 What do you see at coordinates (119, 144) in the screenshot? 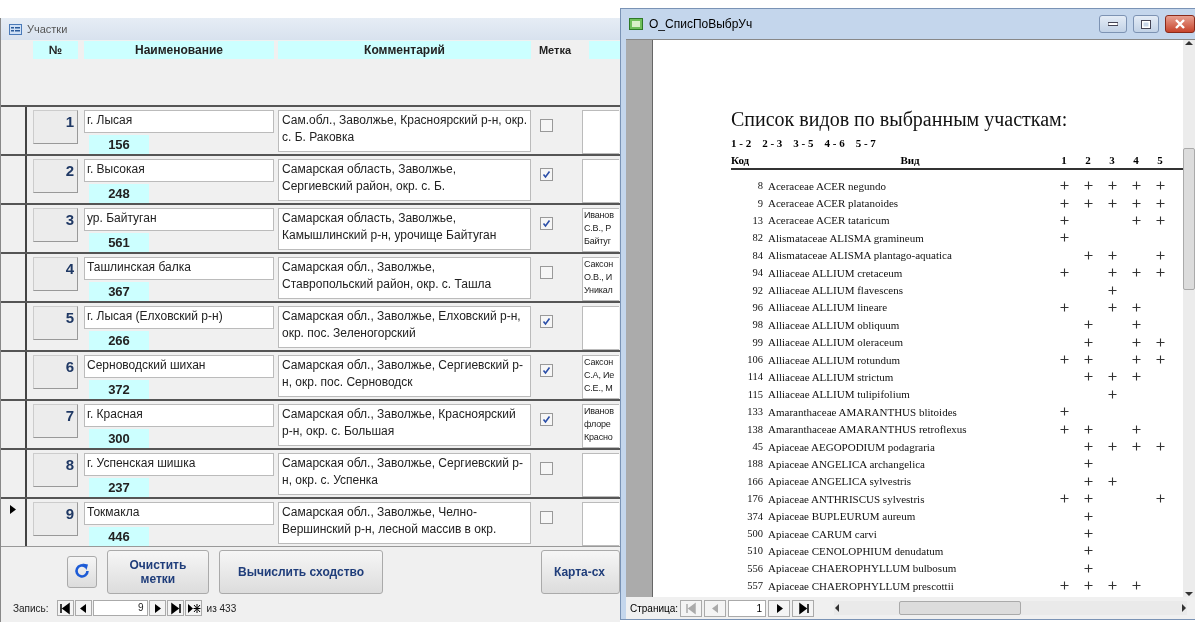
I see `species-count: 156` at bounding box center [119, 144].